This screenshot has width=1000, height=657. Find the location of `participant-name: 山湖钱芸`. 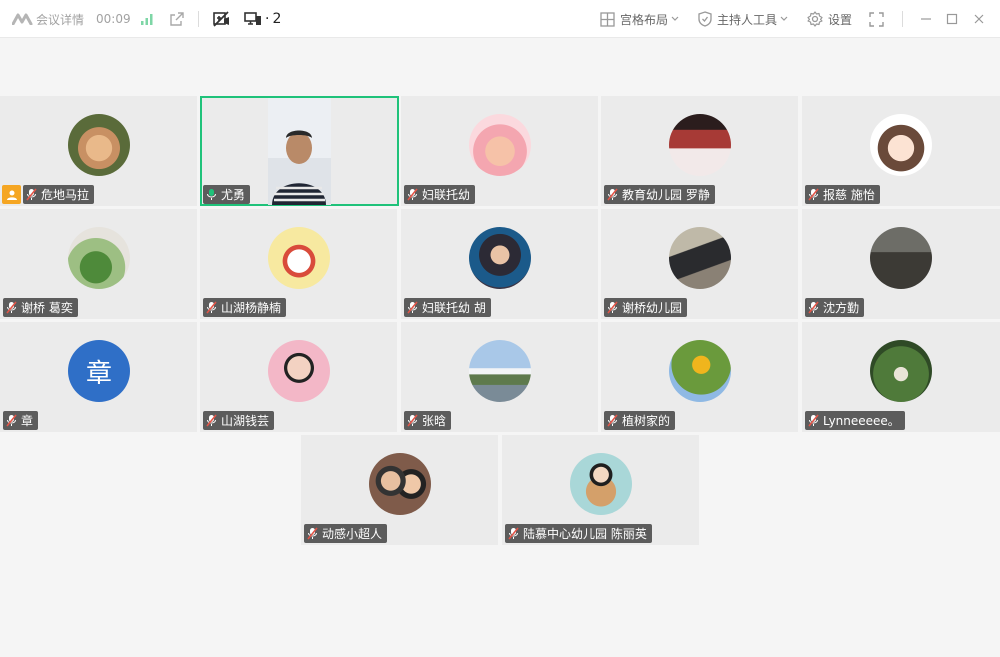

participant-name: 山湖钱芸 is located at coordinates (245, 421).